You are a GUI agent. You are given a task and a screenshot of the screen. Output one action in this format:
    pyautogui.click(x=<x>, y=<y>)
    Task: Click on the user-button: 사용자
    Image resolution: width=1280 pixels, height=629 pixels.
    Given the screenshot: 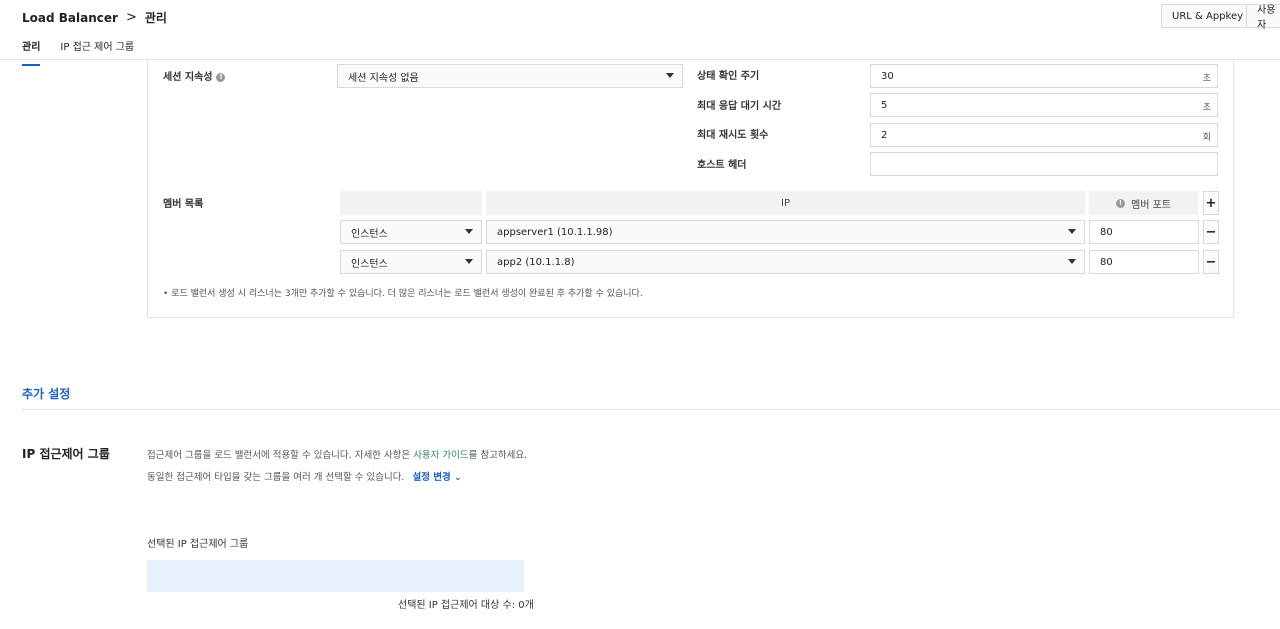 What is the action you would take?
    pyautogui.click(x=1263, y=17)
    